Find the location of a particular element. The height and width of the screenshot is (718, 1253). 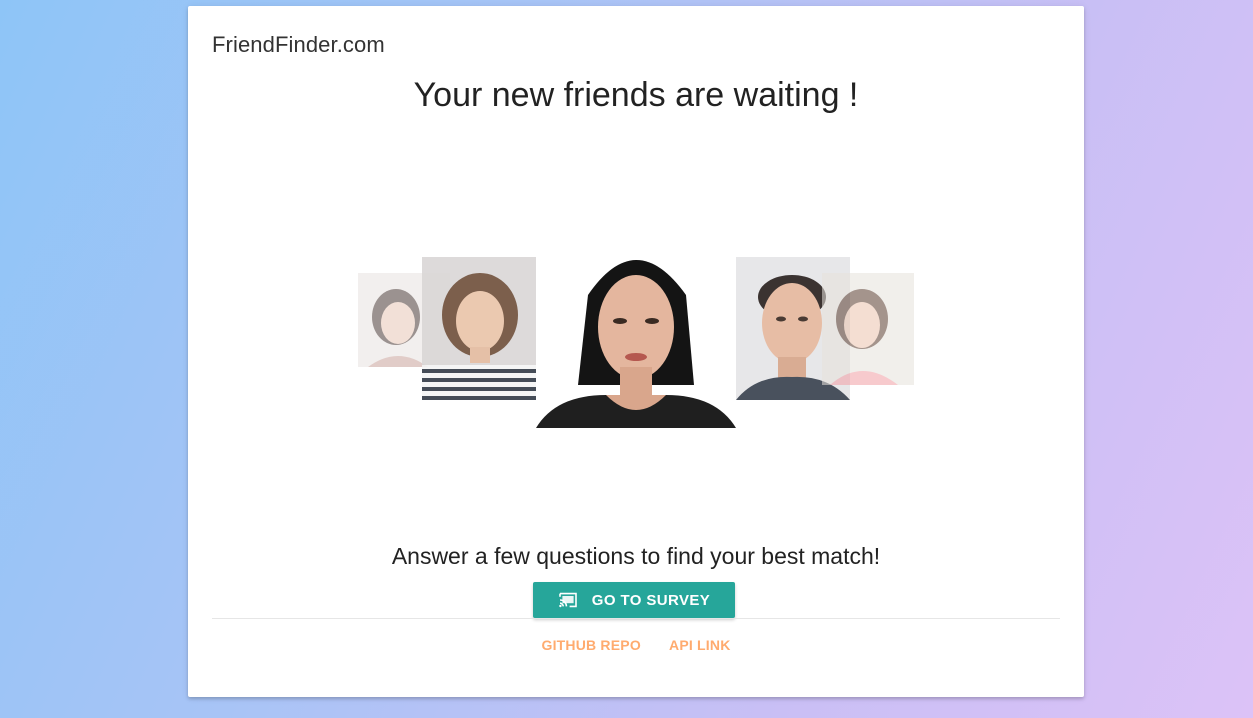

cast-icon is located at coordinates (568, 600).